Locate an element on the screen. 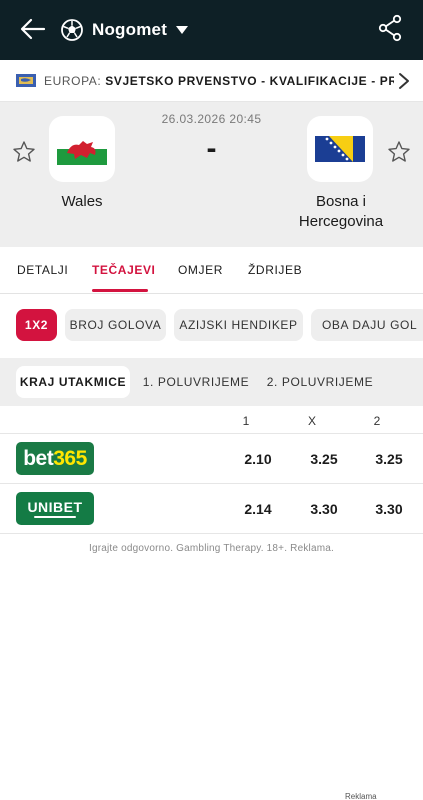  odd-draw: 3.25 is located at coordinates (324, 459).